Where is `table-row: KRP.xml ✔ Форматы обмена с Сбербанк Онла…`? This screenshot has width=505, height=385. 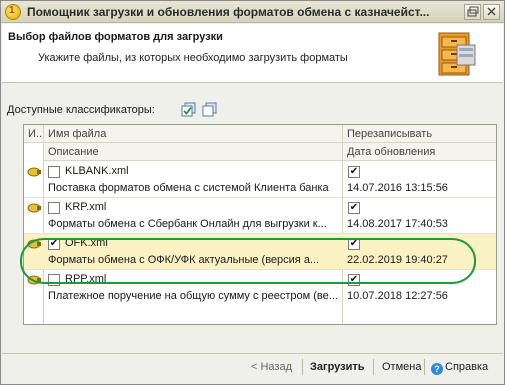 table-row: KRP.xml ✔ Форматы обмена с Сбербанк Онла… is located at coordinates (260, 216).